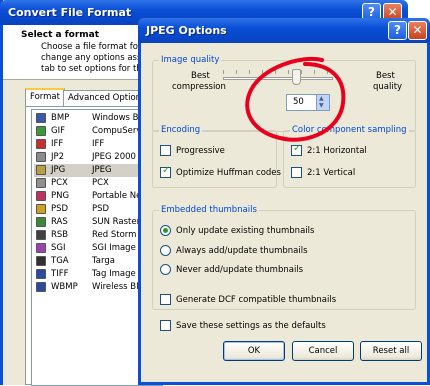 This screenshot has height=386, width=430. I want to click on quality-value: 50, so click(298, 102).